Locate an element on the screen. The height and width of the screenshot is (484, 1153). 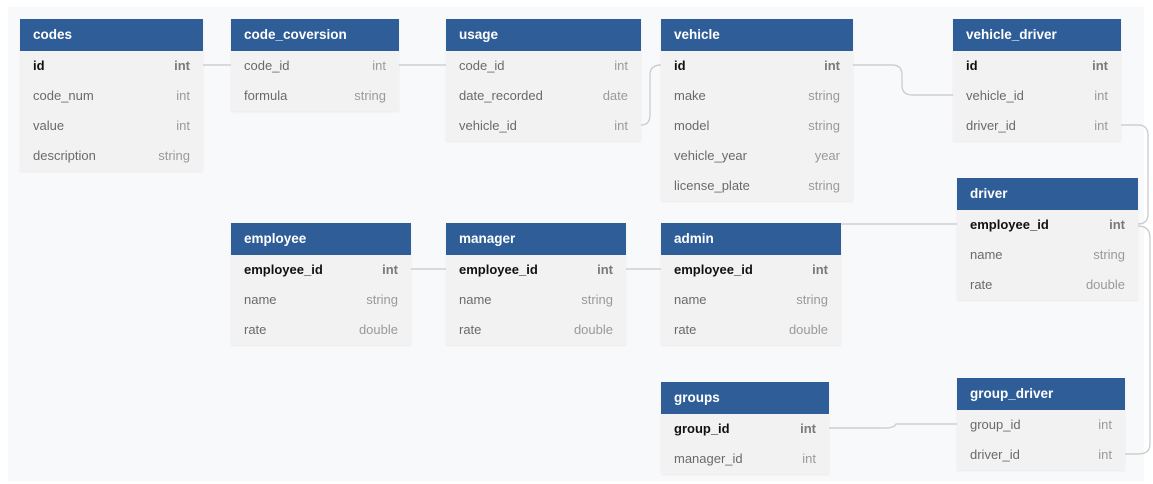
field-name: make is located at coordinates (690, 95).